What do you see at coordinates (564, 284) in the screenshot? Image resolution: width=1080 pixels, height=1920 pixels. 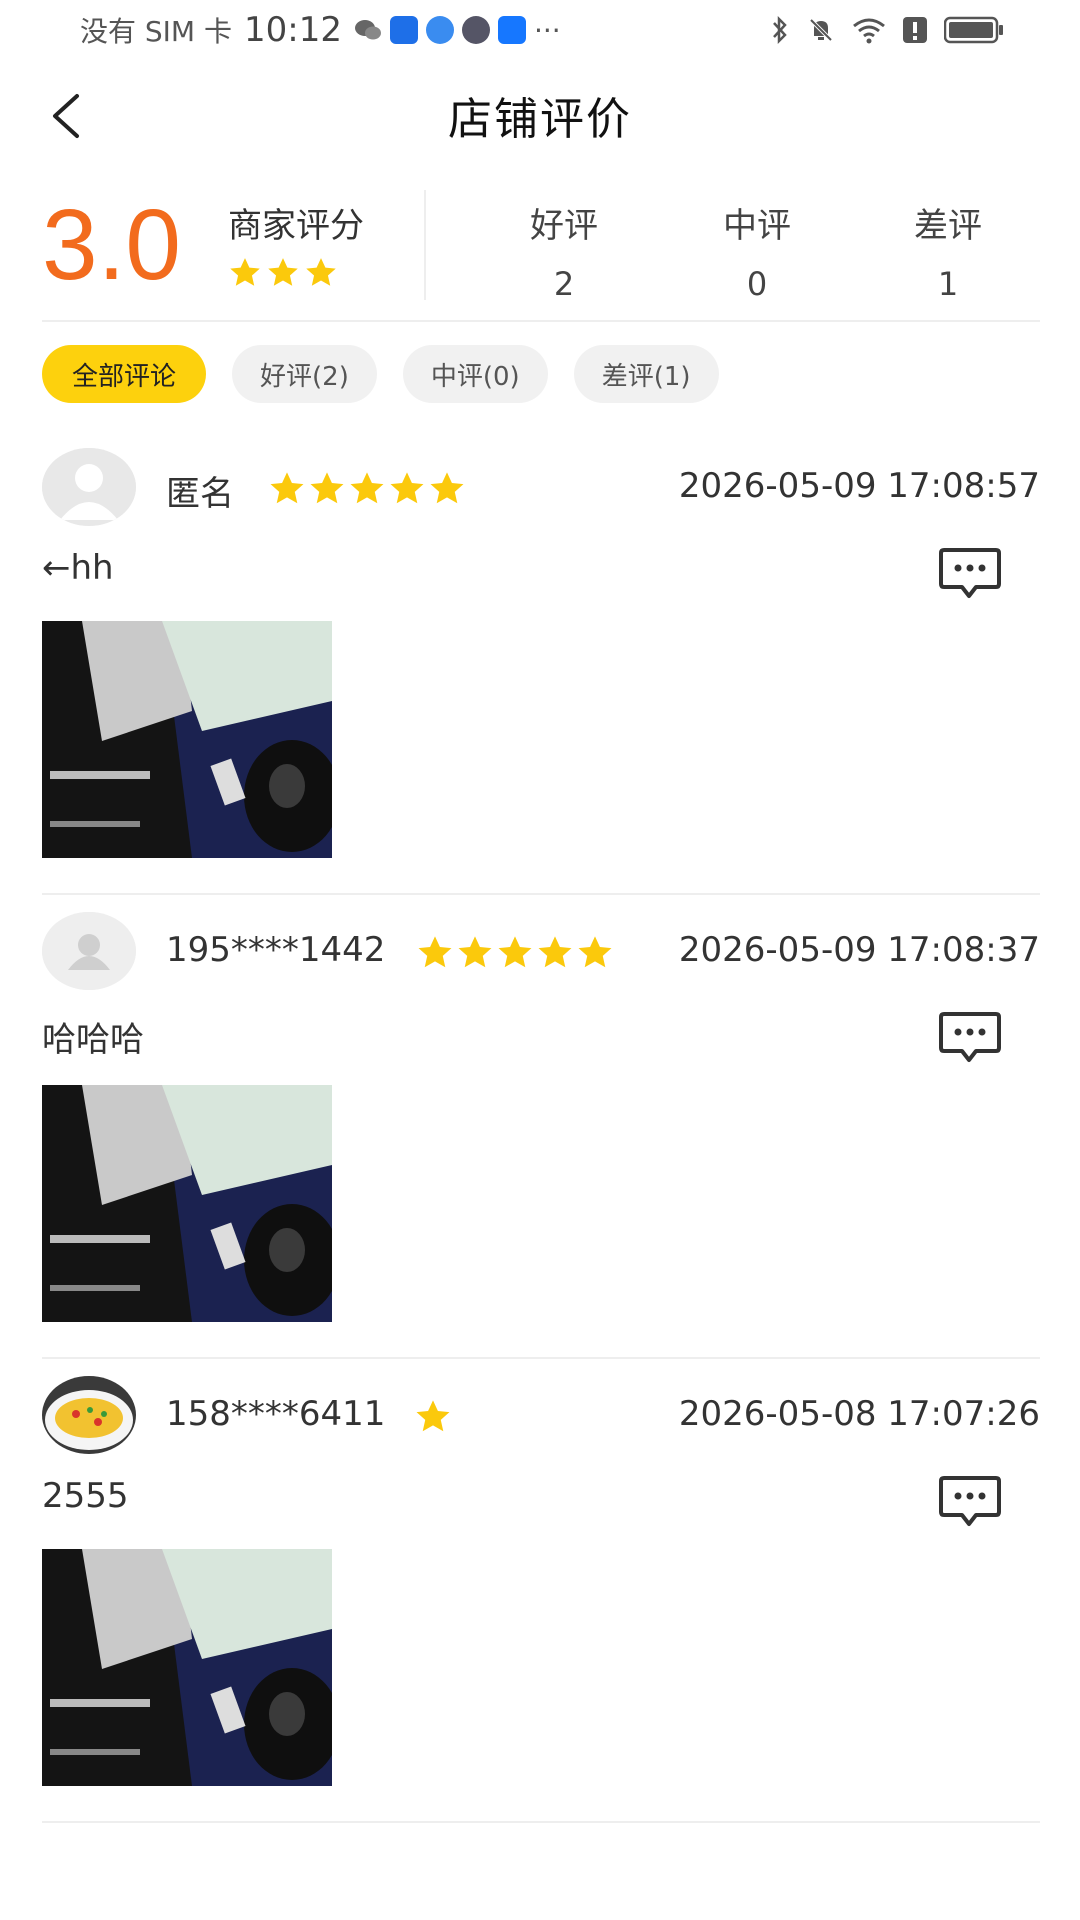 I see `stat-good-count: 2` at bounding box center [564, 284].